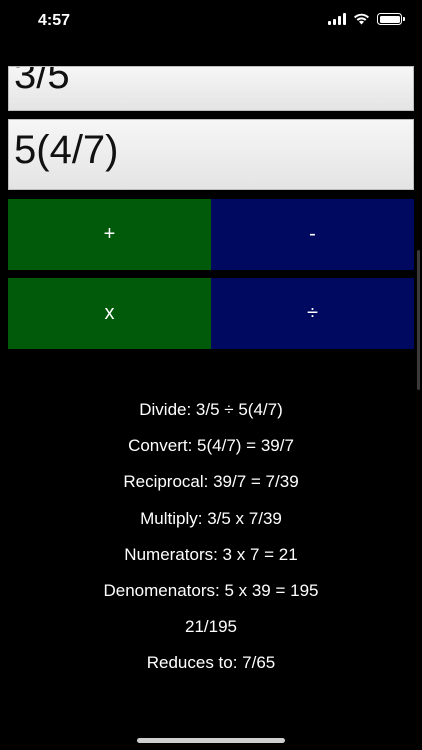 The height and width of the screenshot is (750, 422). I want to click on second-fraction-field: 5(4/7), so click(211, 154).